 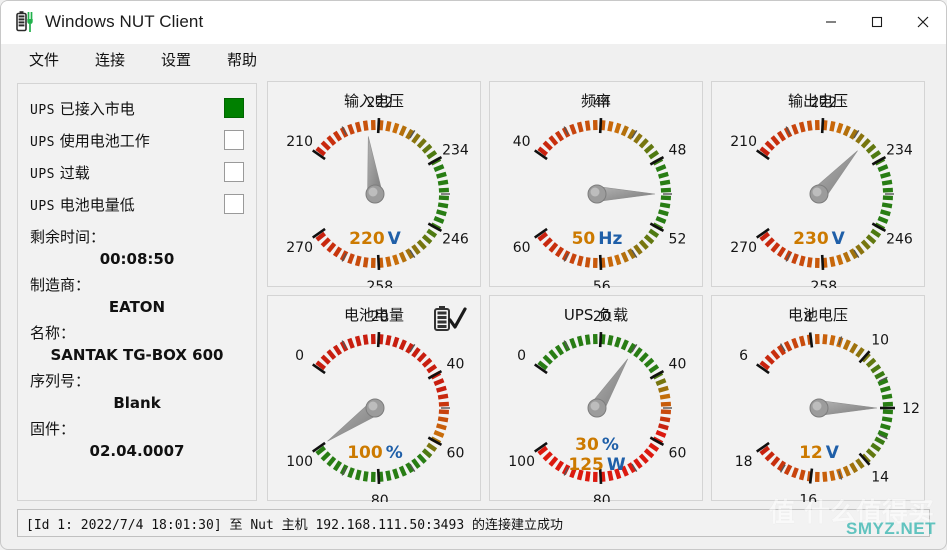 I want to click on svg-text: 100%, so click(x=375, y=453).